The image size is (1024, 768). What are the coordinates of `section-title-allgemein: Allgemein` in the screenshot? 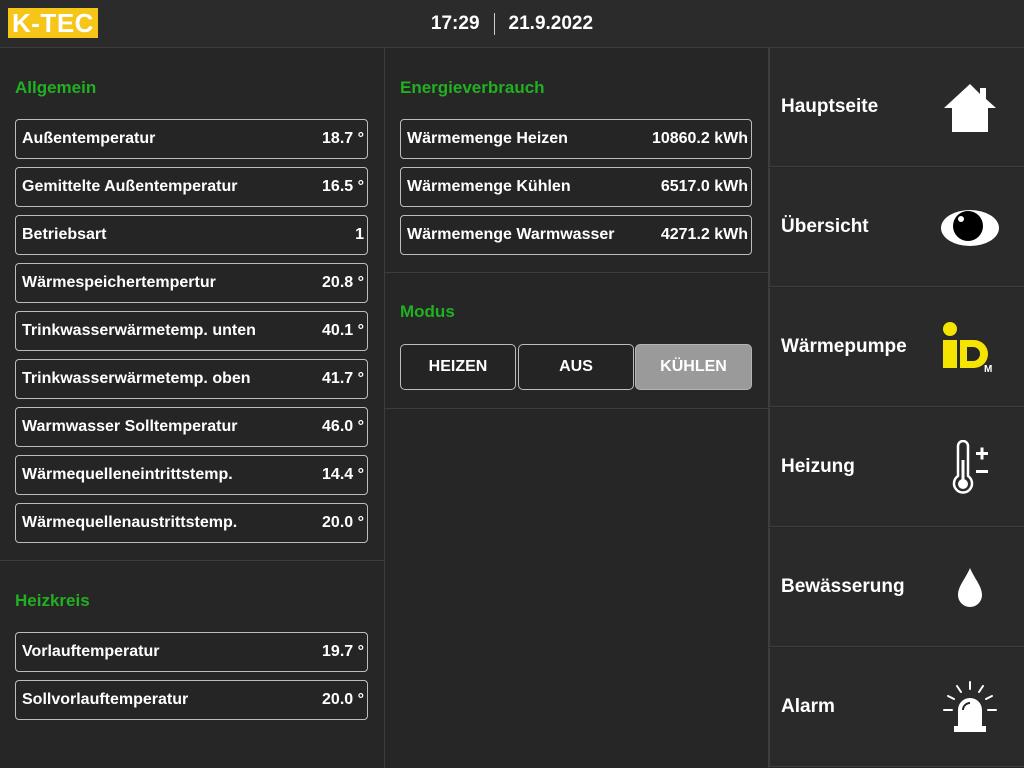 It's located at (56, 87).